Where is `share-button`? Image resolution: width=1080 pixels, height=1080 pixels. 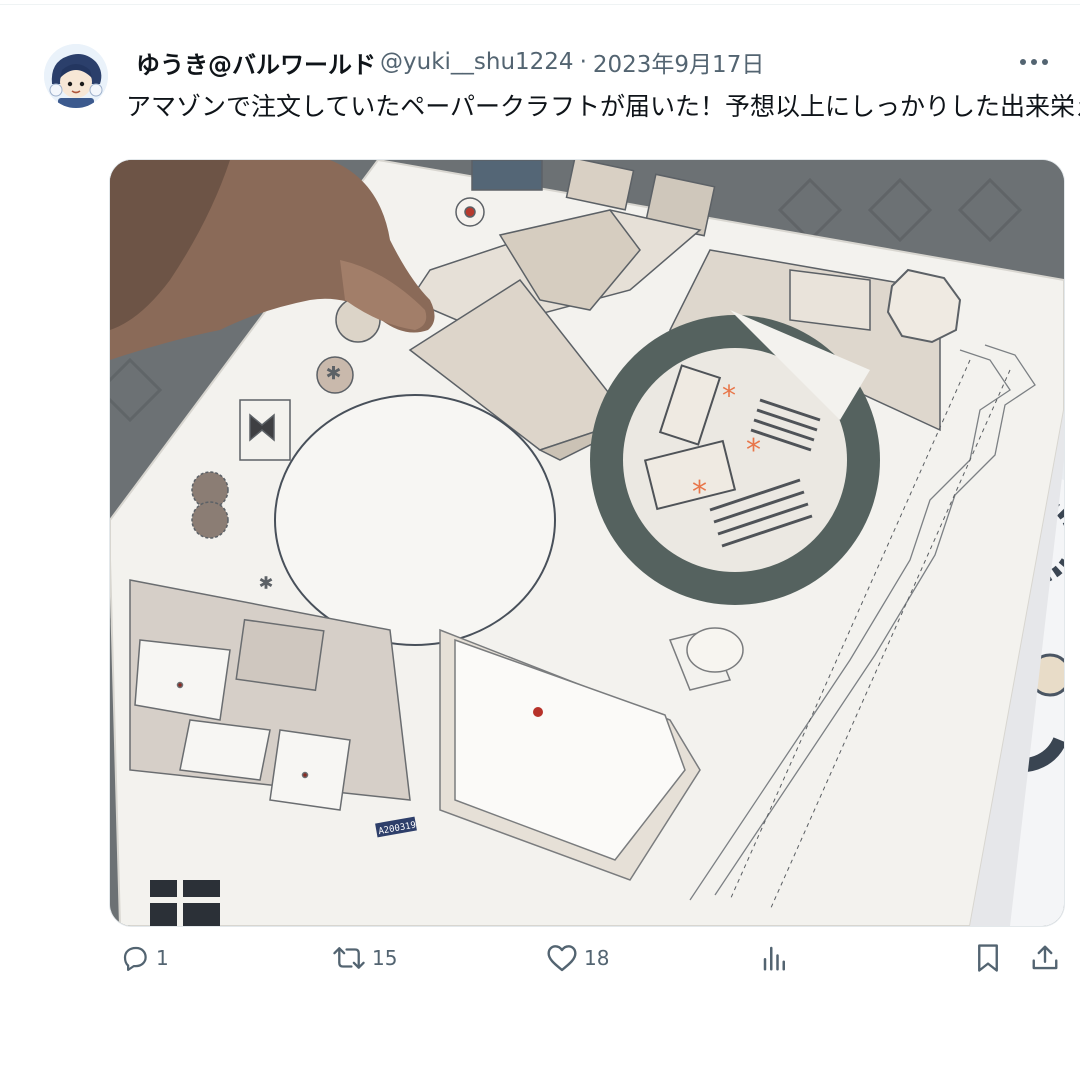
share-button is located at coordinates (1045, 958).